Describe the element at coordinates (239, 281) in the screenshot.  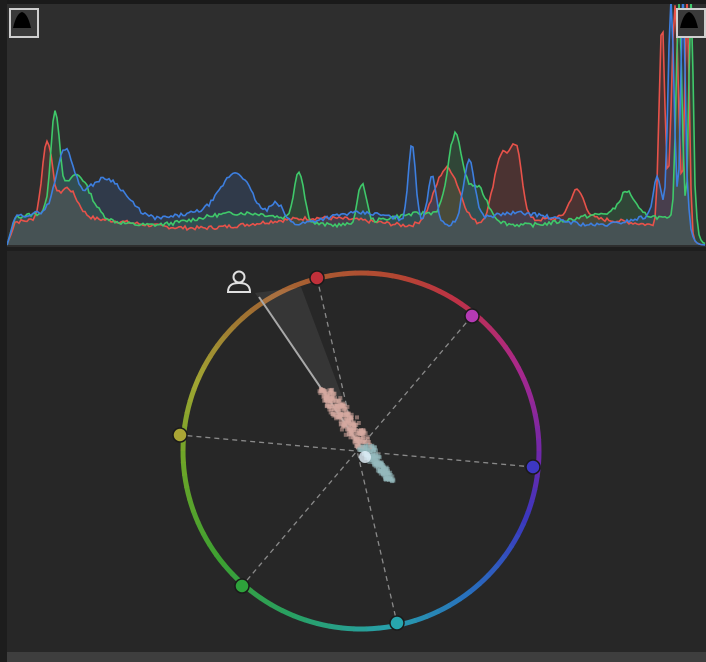
I see `person-icon` at that location.